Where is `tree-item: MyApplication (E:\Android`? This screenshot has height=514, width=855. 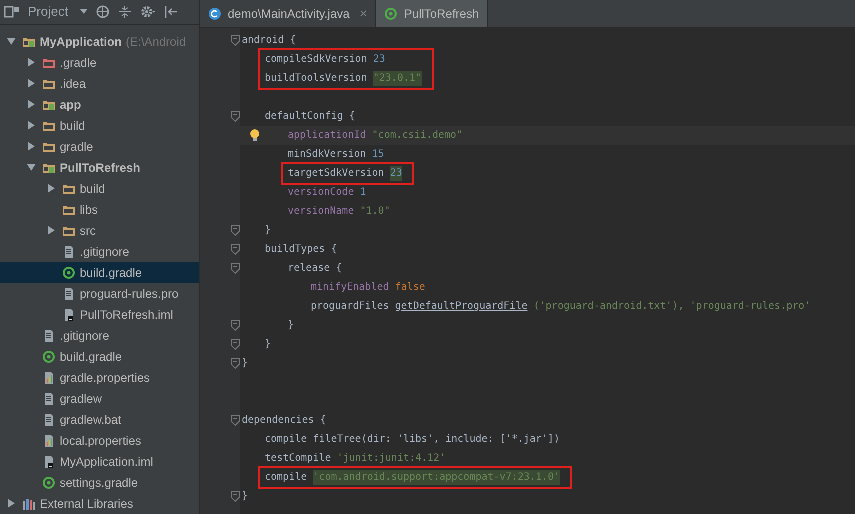
tree-item: MyApplication (E:\Android is located at coordinates (99, 41).